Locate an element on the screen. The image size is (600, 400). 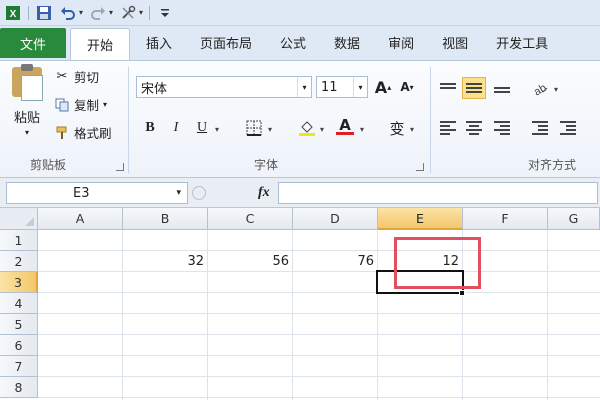
column-header-g: G is located at coordinates (574, 219).